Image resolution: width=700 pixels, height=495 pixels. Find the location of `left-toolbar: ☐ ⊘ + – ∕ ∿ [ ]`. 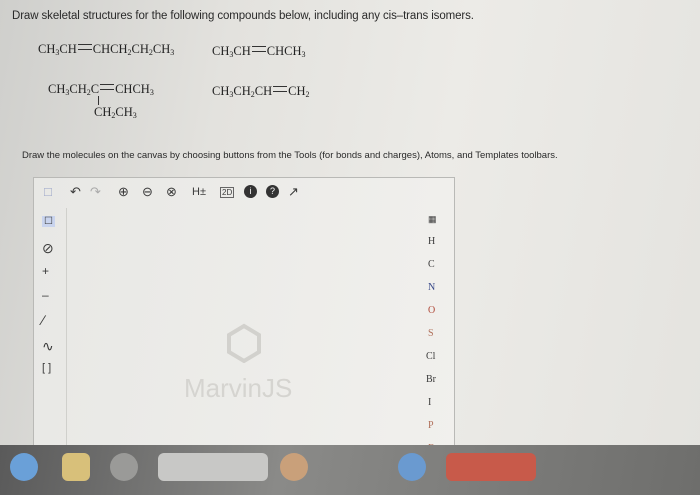

left-toolbar: ☐ ⊘ + – ∕ ∿ [ ] is located at coordinates (50, 345).